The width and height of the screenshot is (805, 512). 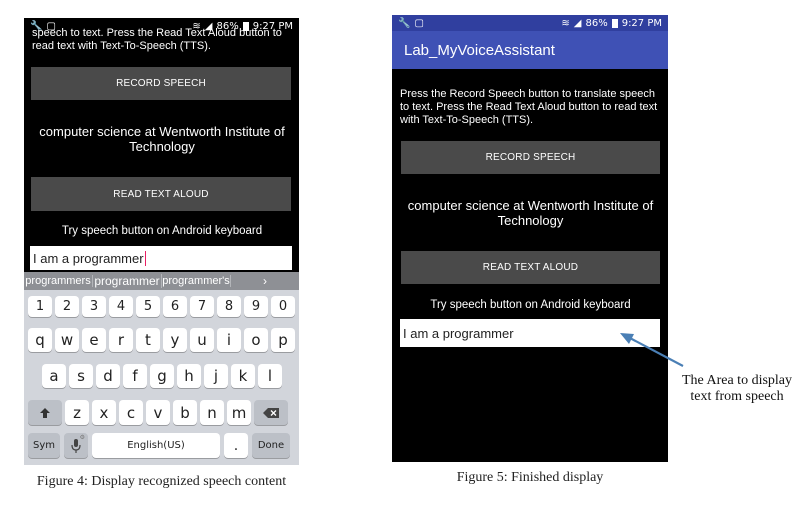 What do you see at coordinates (189, 376) in the screenshot?
I see `key: h` at bounding box center [189, 376].